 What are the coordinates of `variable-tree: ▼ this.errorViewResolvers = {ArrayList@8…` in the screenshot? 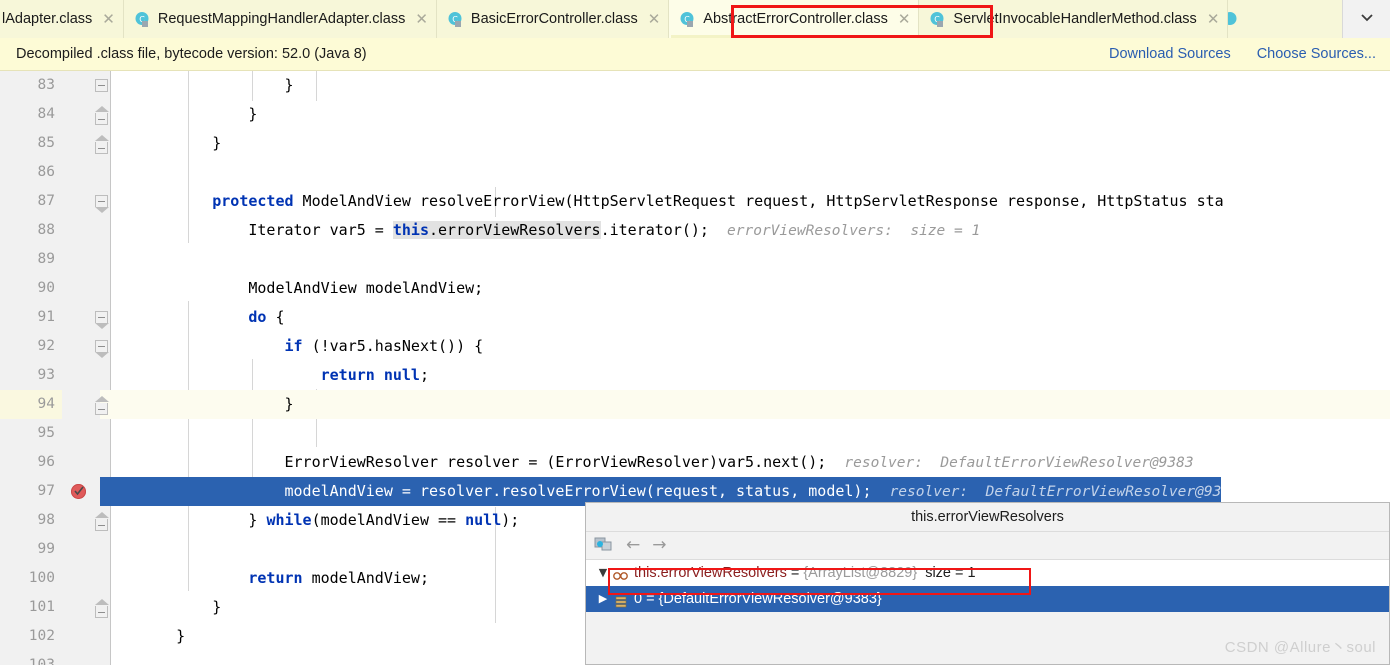 It's located at (987, 586).